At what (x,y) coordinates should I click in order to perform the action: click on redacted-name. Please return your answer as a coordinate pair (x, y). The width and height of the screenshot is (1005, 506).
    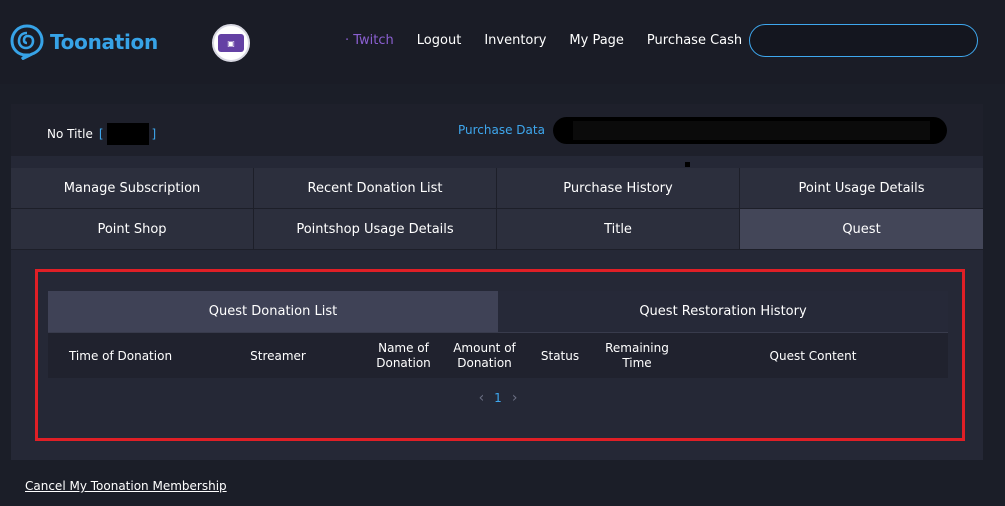
    Looking at the image, I should click on (127, 134).